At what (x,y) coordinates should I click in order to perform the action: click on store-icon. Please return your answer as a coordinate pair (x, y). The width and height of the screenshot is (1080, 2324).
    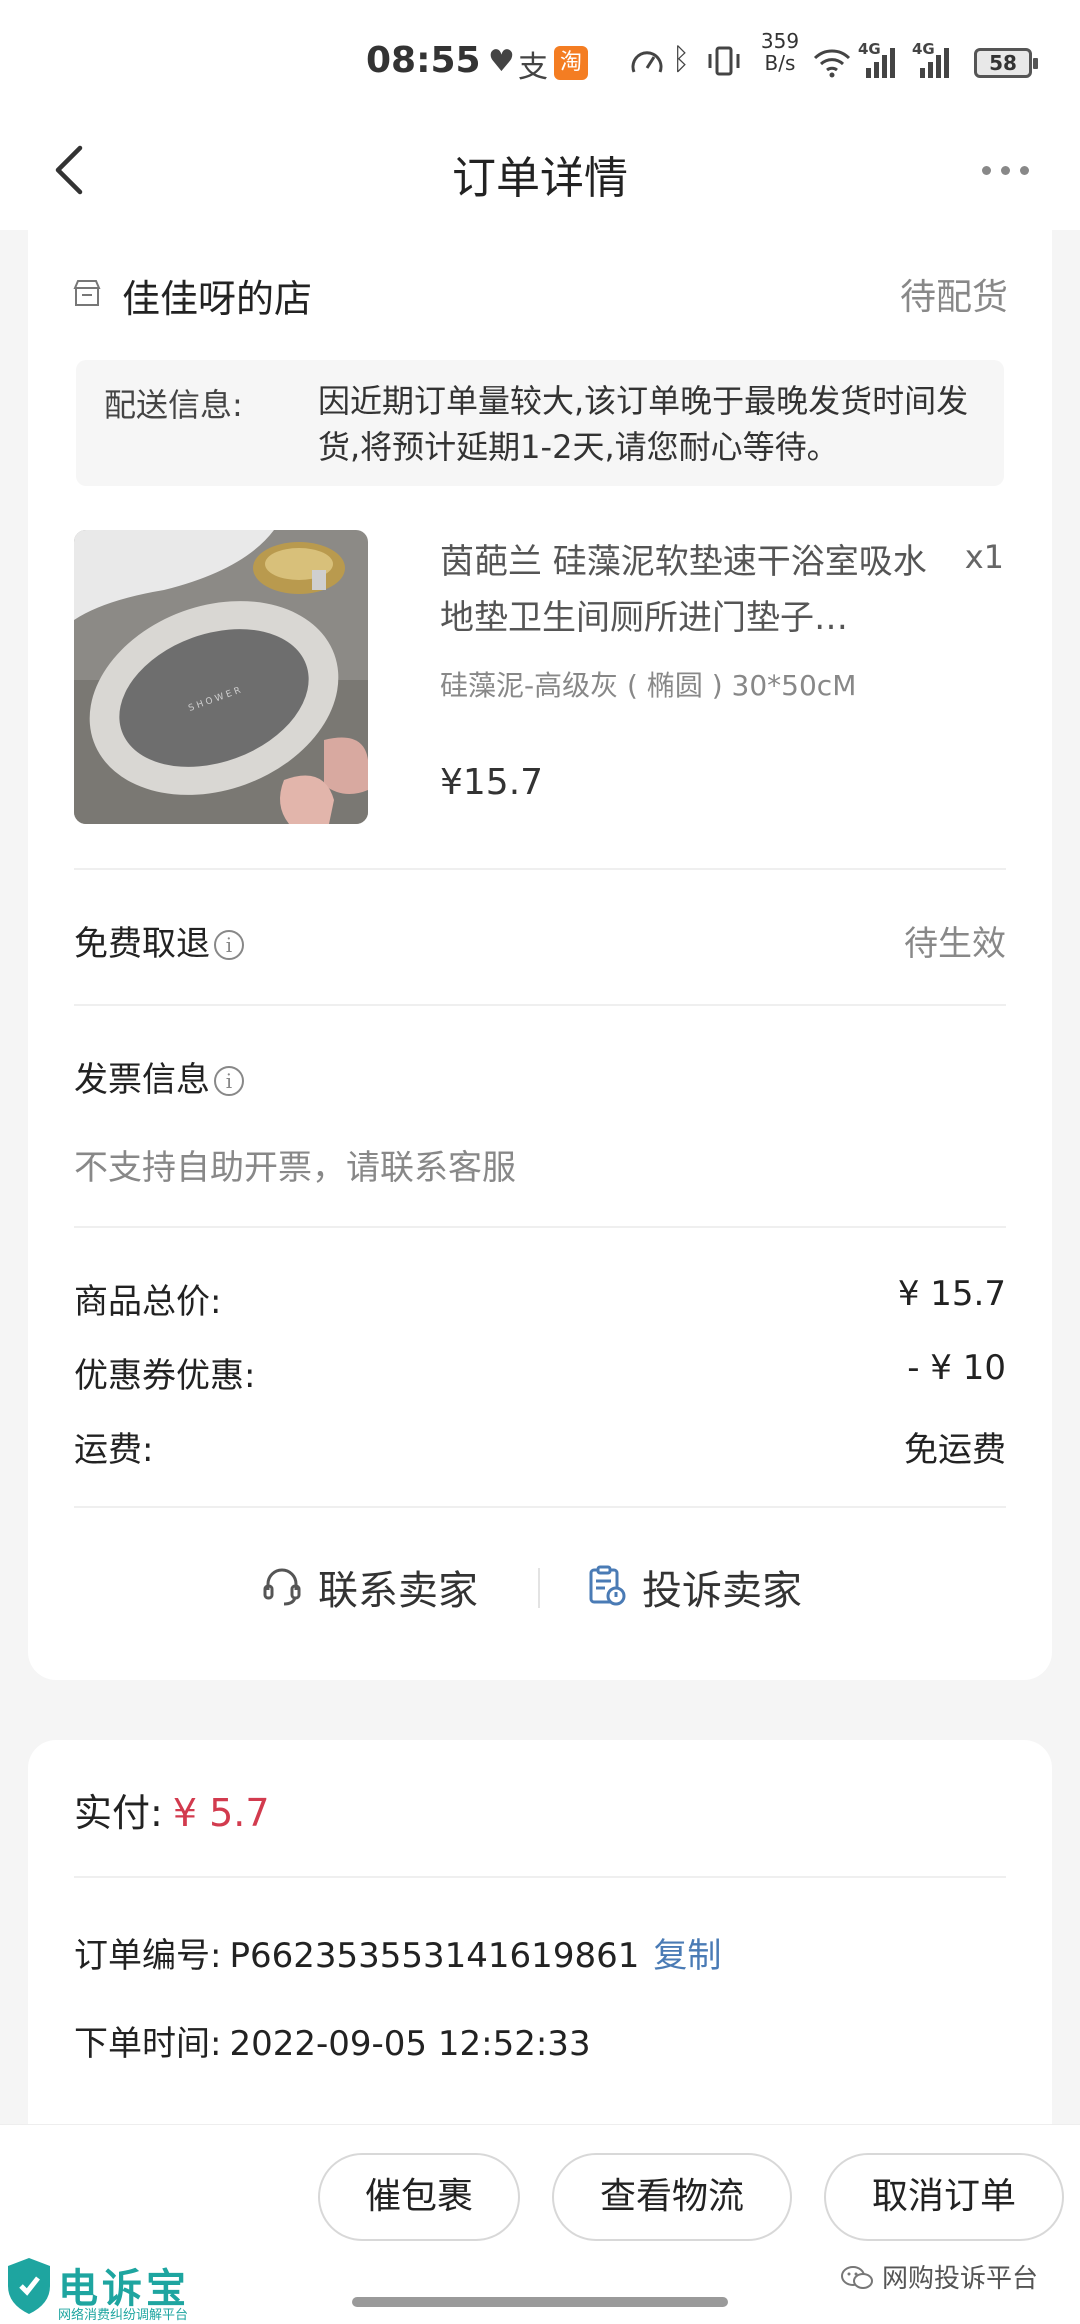
    Looking at the image, I should click on (87, 293).